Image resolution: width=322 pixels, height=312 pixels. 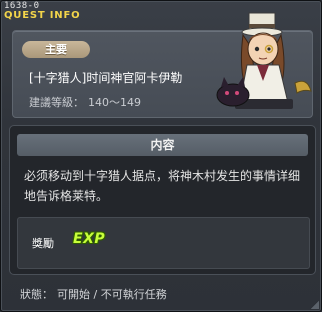 What do you see at coordinates (42, 15) in the screenshot?
I see `window-title: QUEST INFO` at bounding box center [42, 15].